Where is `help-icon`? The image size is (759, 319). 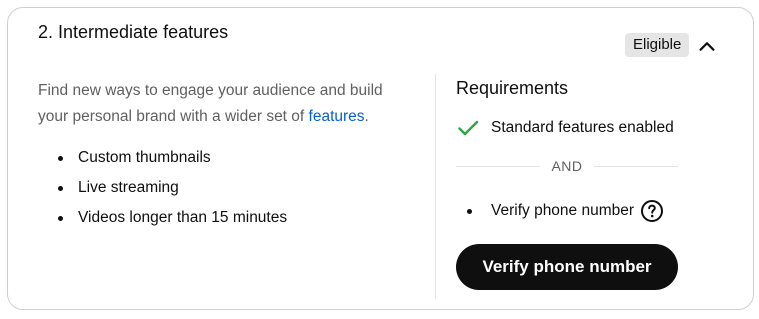
help-icon is located at coordinates (652, 211).